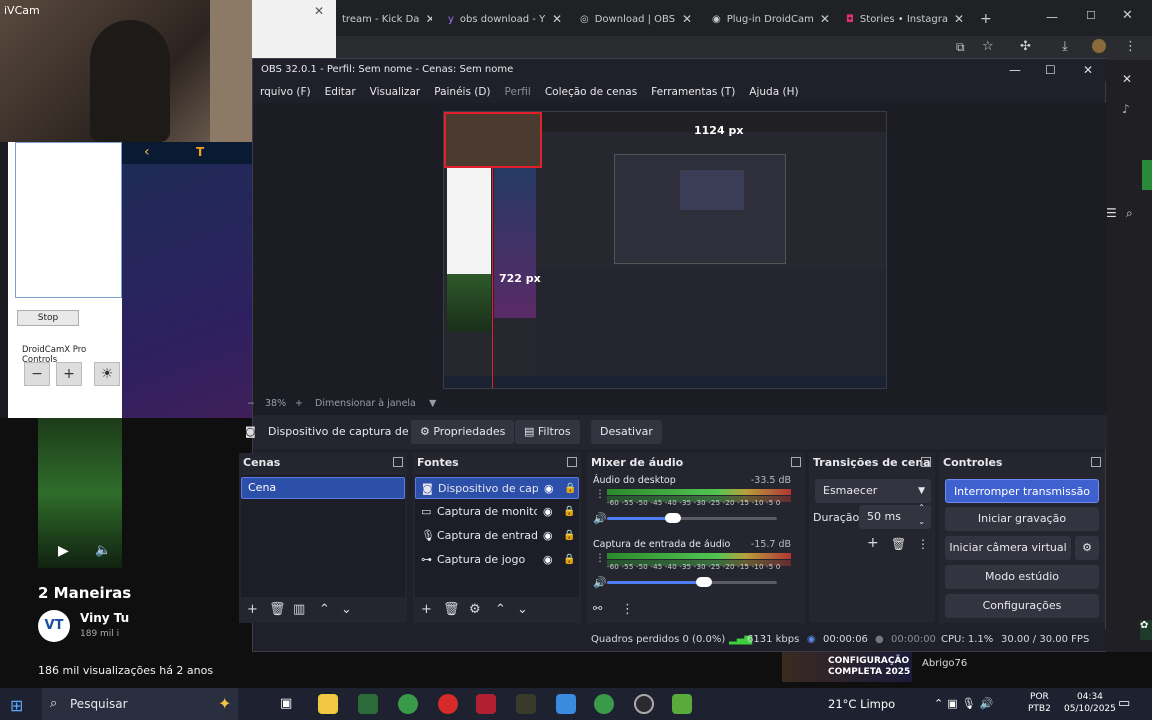 This screenshot has height=720, width=1152. What do you see at coordinates (224, 703) in the screenshot?
I see `copilot-icon: ✦` at bounding box center [224, 703].